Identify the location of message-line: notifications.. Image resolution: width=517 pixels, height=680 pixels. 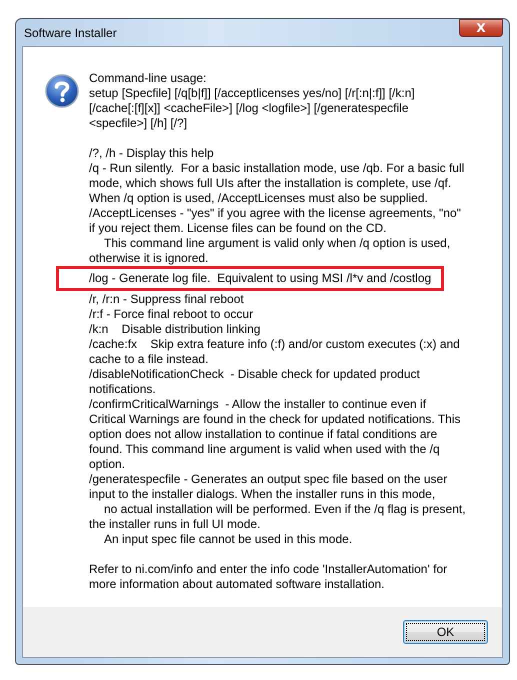
(122, 389).